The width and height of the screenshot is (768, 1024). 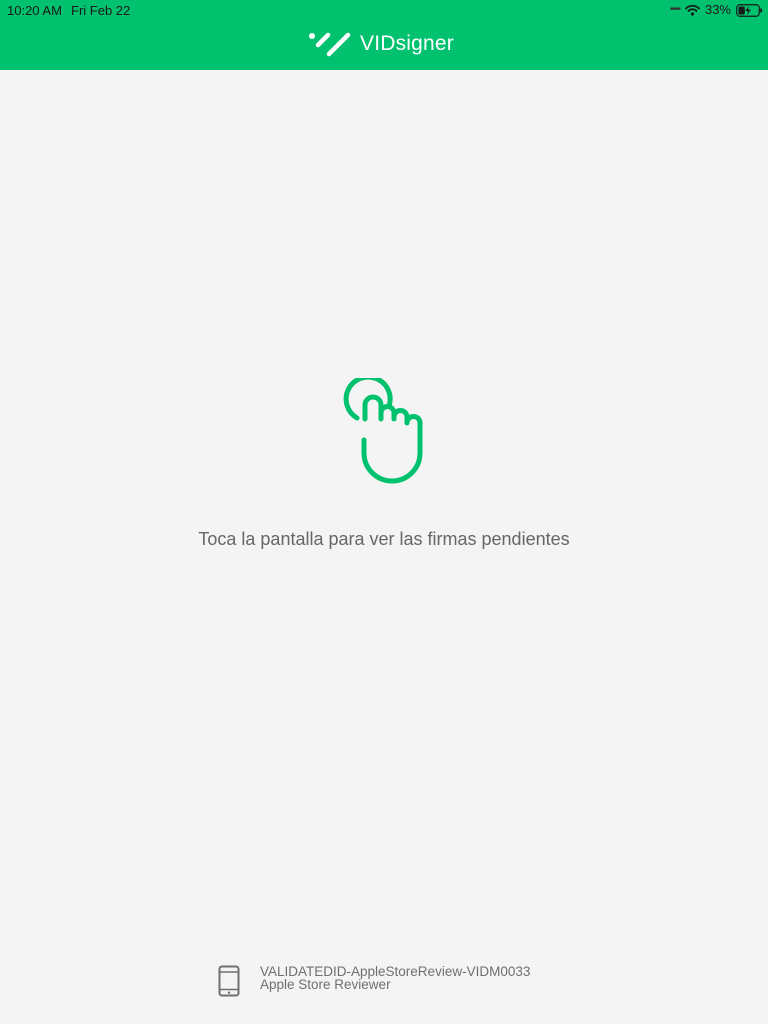 What do you see at coordinates (229, 981) in the screenshot?
I see `tablet-icon` at bounding box center [229, 981].